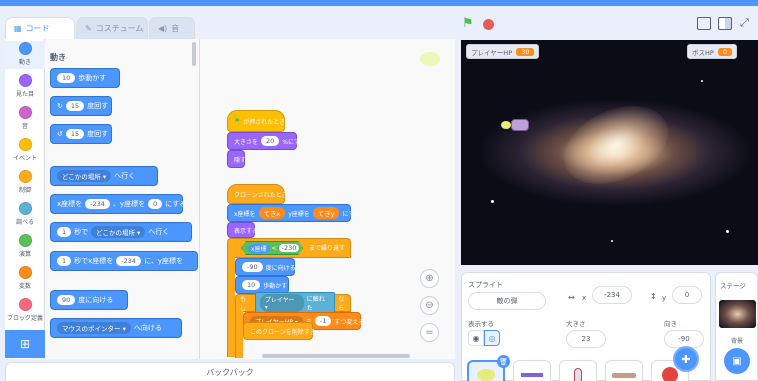 This screenshot has width=758, height=381. Describe the element at coordinates (744, 23) in the screenshot. I see `fullscreen-button: ⤢` at that location.